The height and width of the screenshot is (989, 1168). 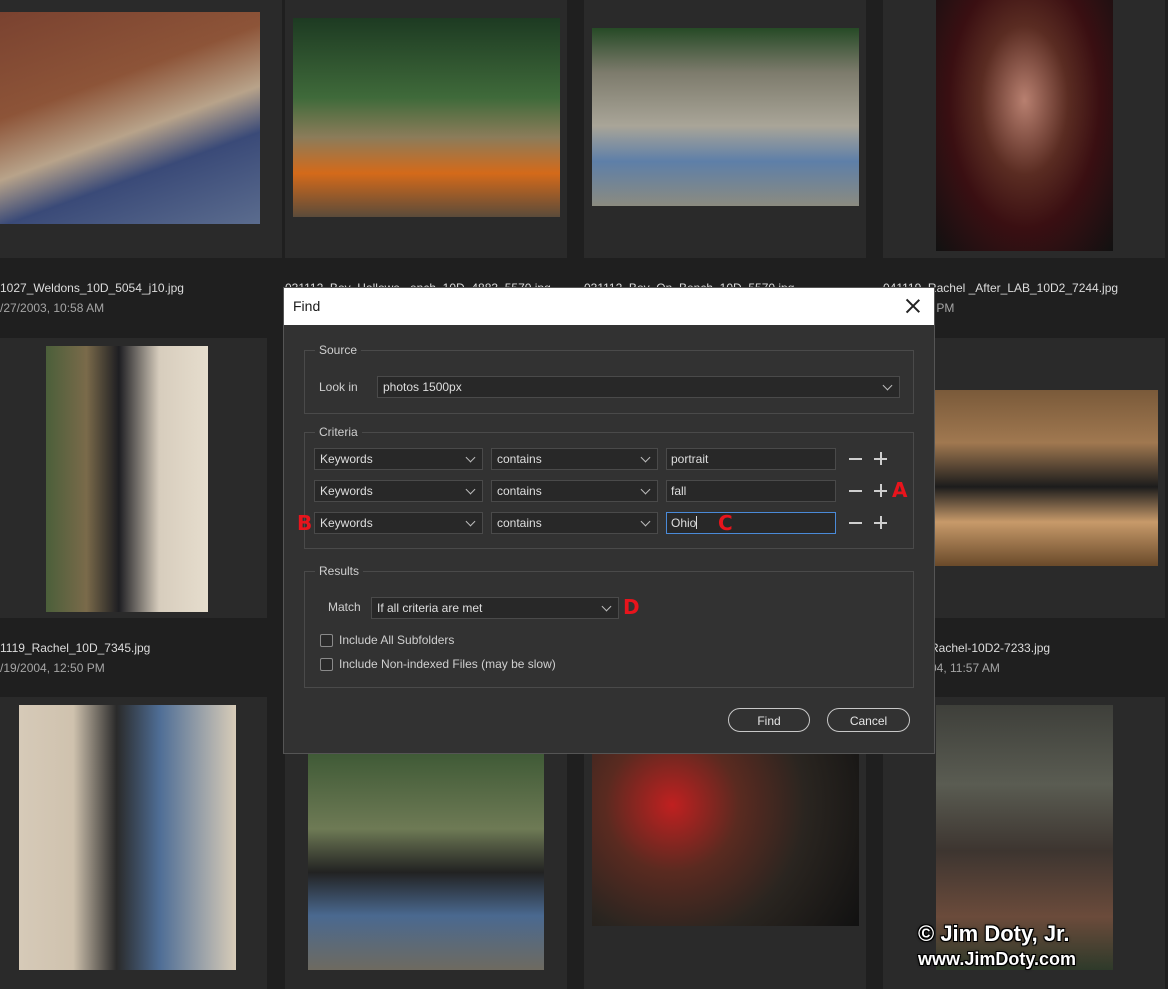 What do you see at coordinates (305, 523) in the screenshot?
I see `annotation-marker-b: B` at bounding box center [305, 523].